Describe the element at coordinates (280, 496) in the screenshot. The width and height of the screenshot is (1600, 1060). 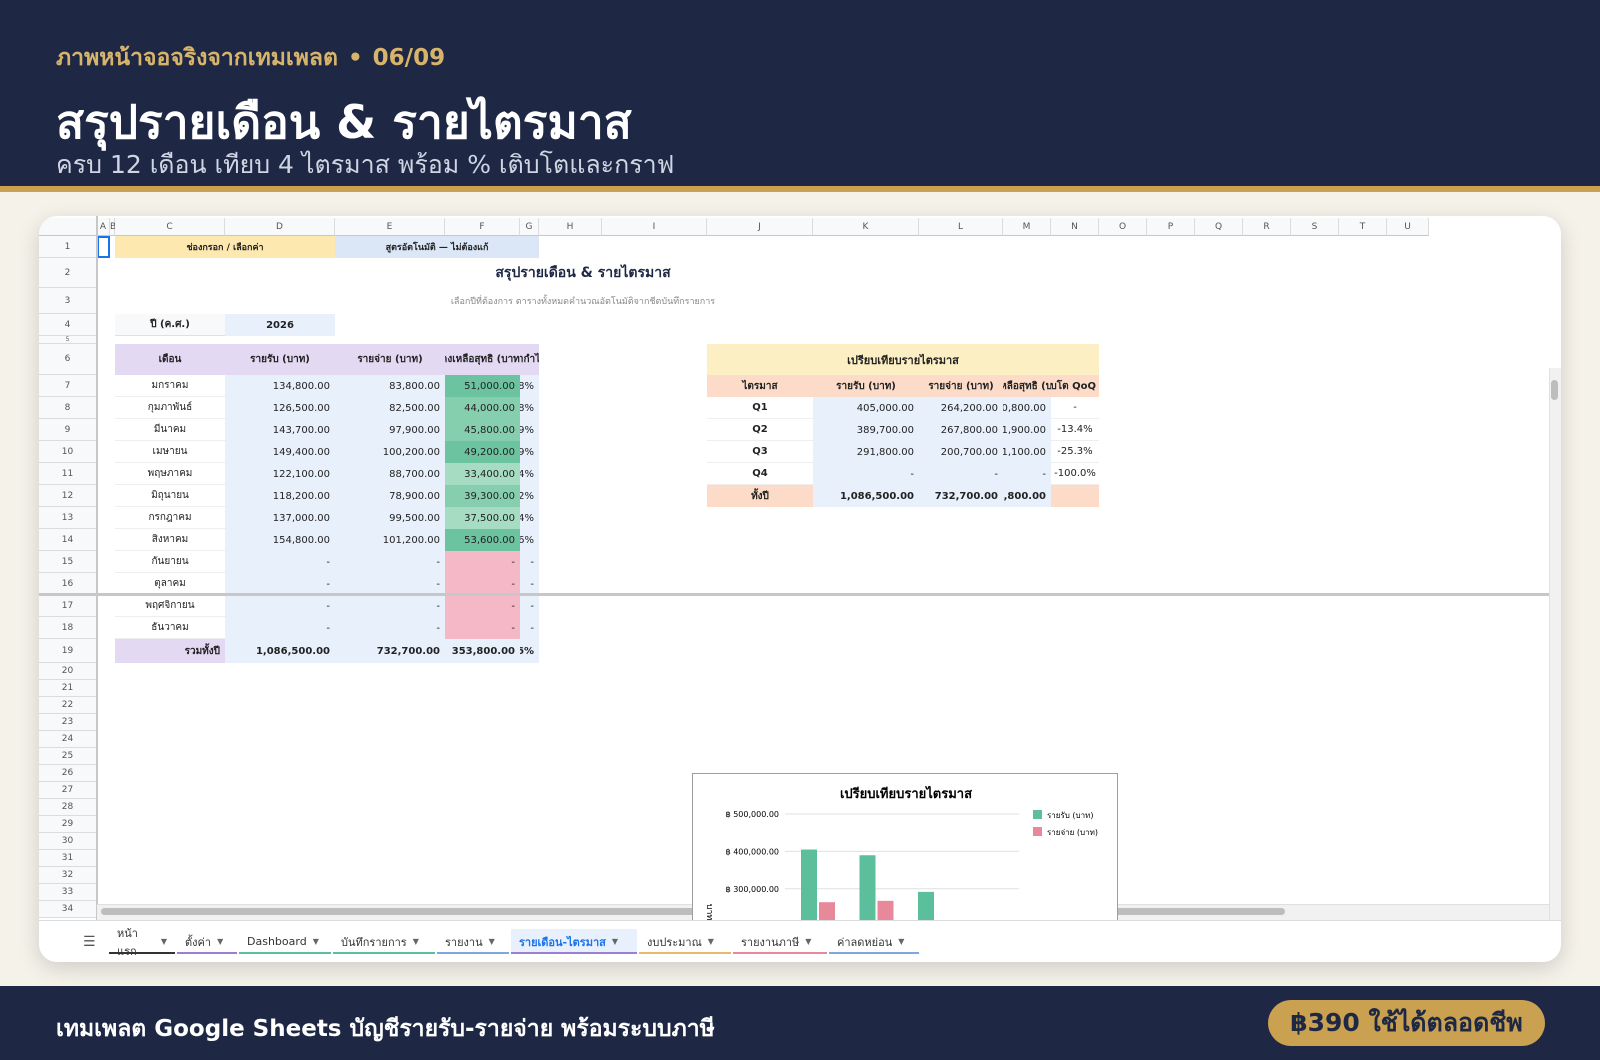
I see `monthly-income-cell: 118,200.00` at that location.